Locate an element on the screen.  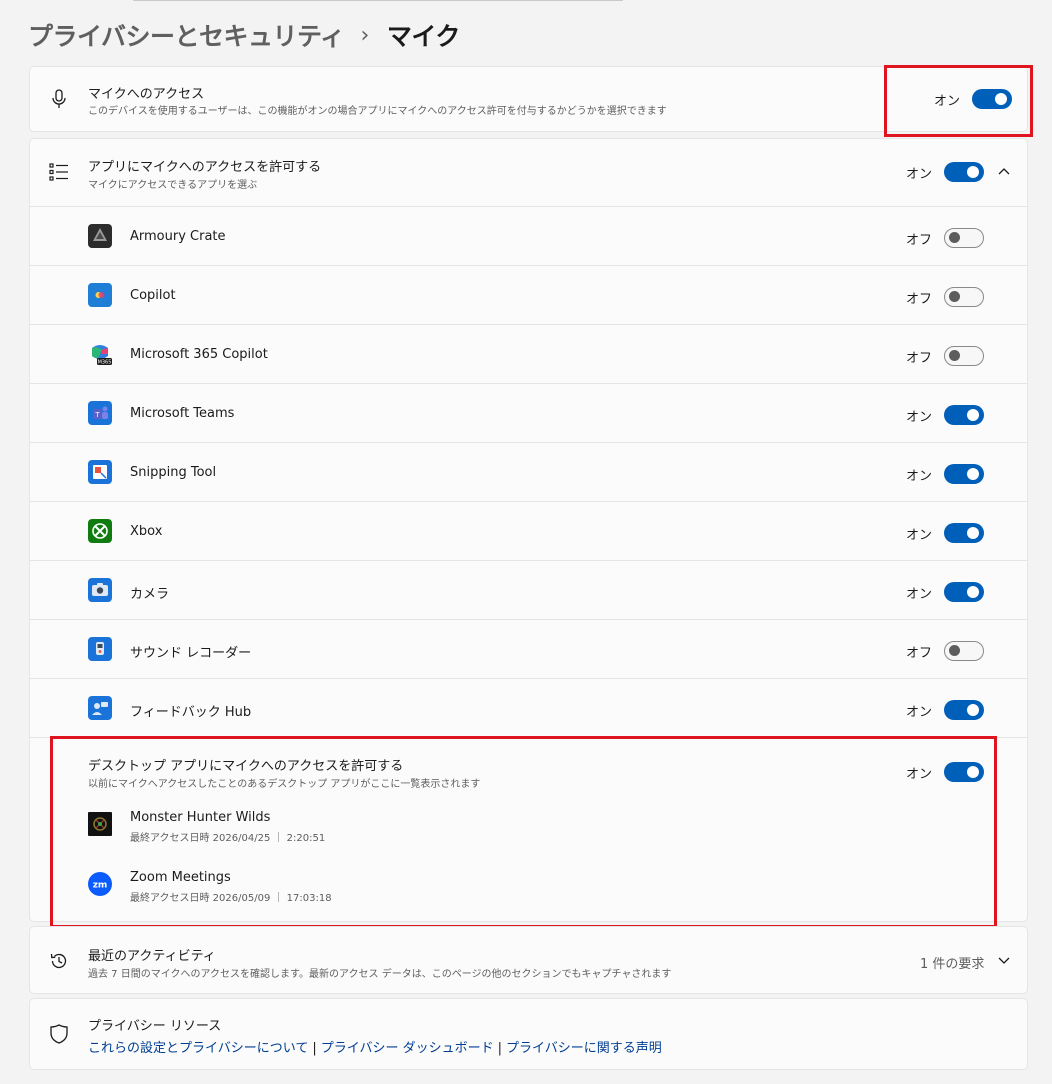
window-top-edge is located at coordinates (378, 0).